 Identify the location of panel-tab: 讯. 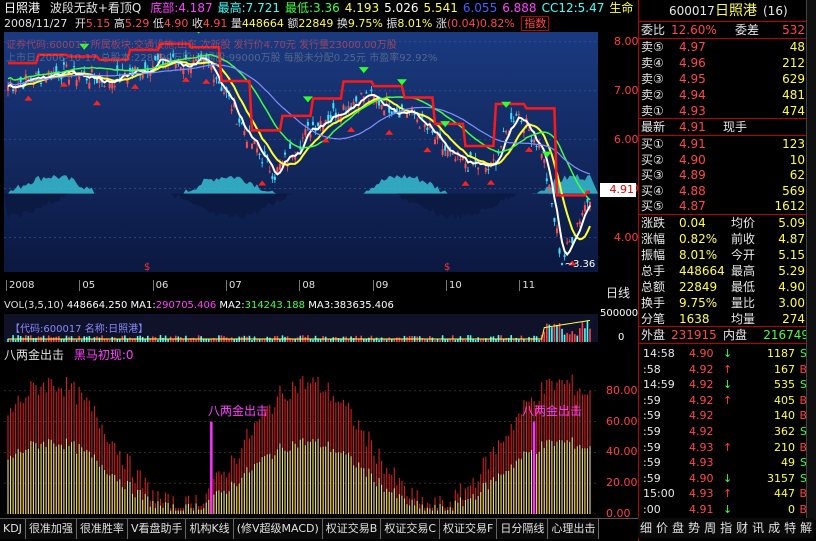
(758, 528).